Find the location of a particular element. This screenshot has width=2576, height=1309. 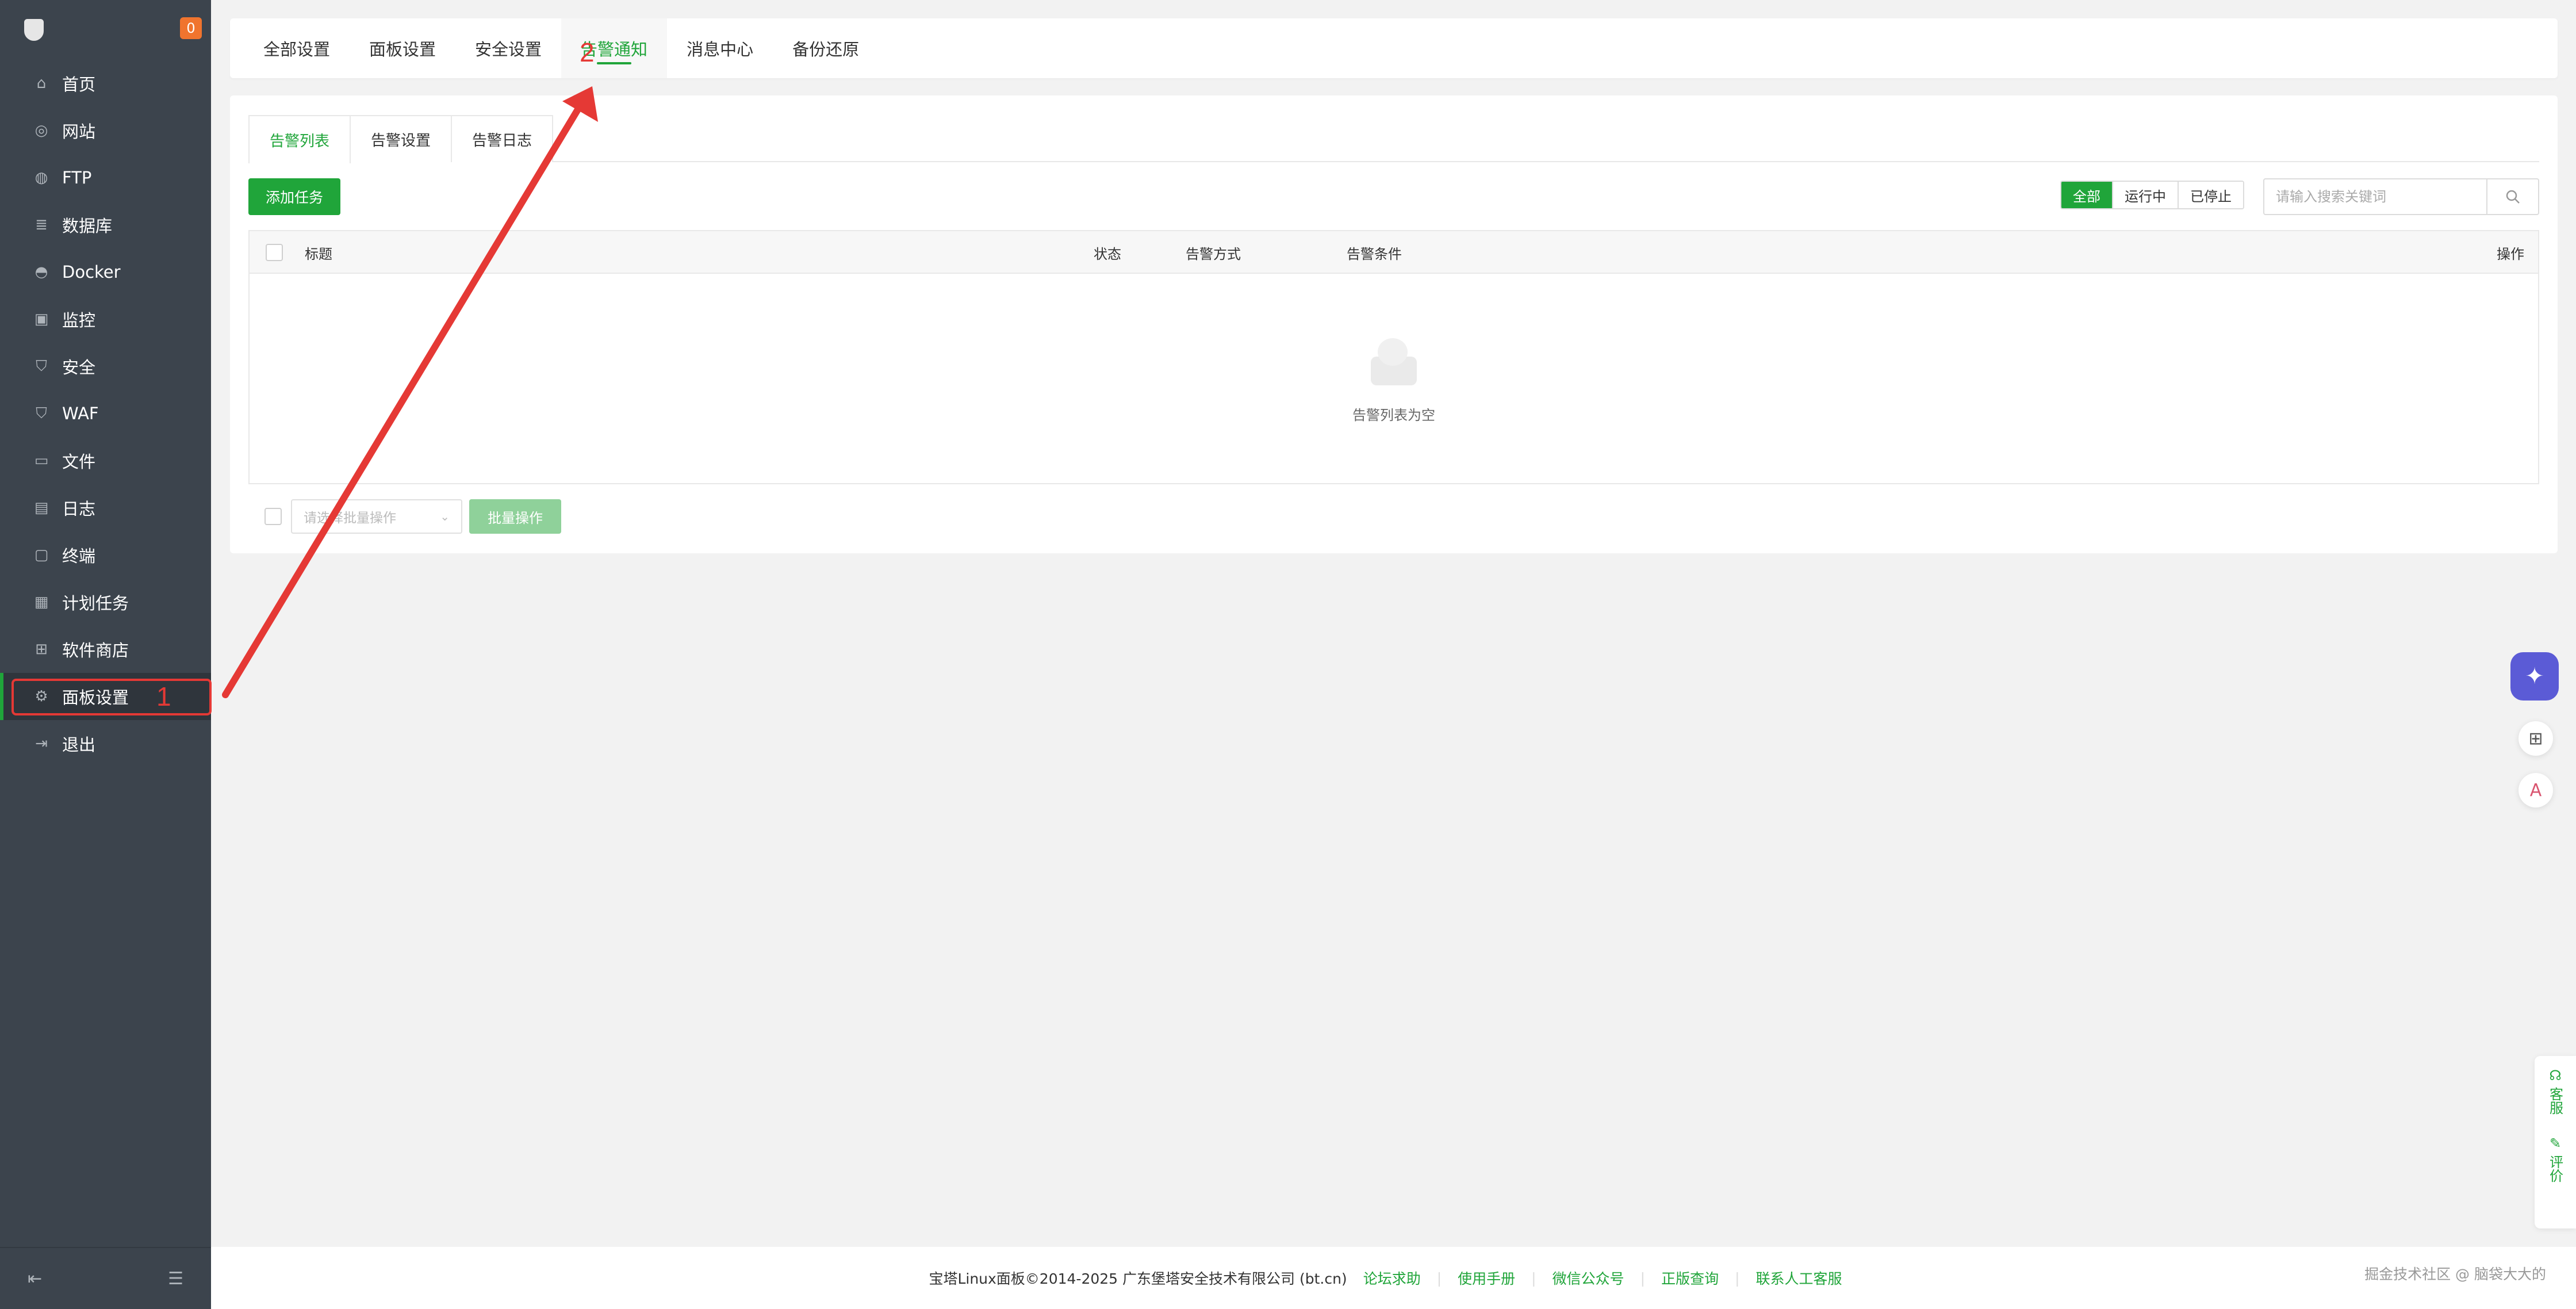

sidebar-item-website: ◎ 网站 is located at coordinates (105, 130).